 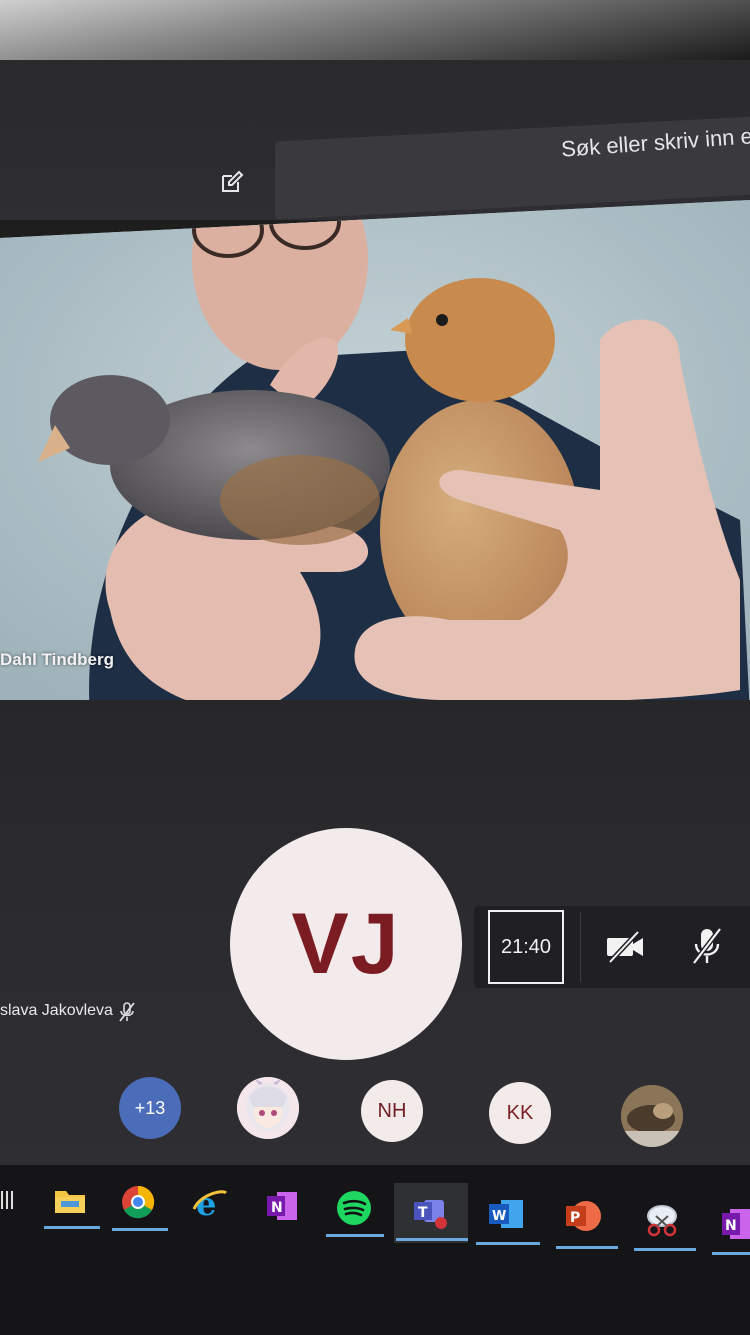 I want to click on participant-name-label: slava Jakovleva, so click(x=56, y=1010).